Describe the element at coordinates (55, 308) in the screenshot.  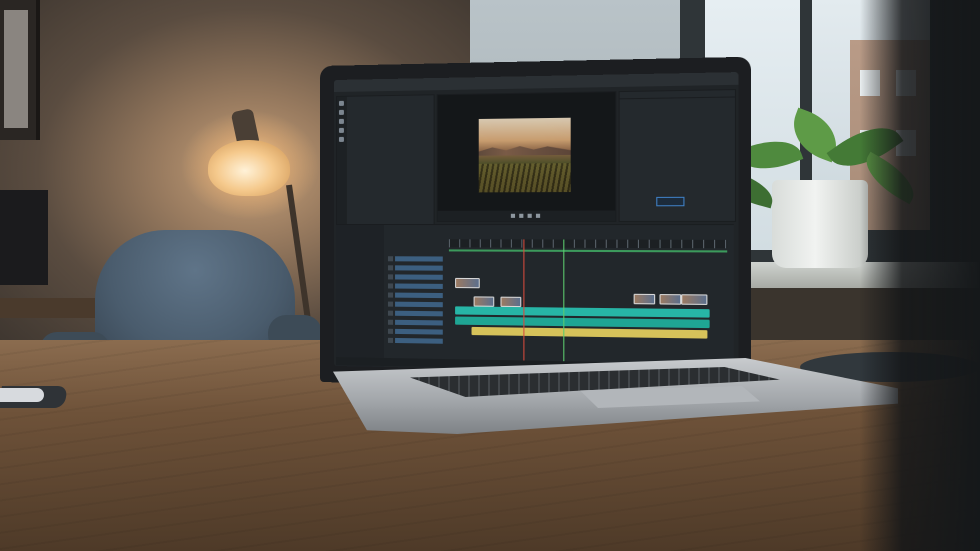
I see `background-shelf` at that location.